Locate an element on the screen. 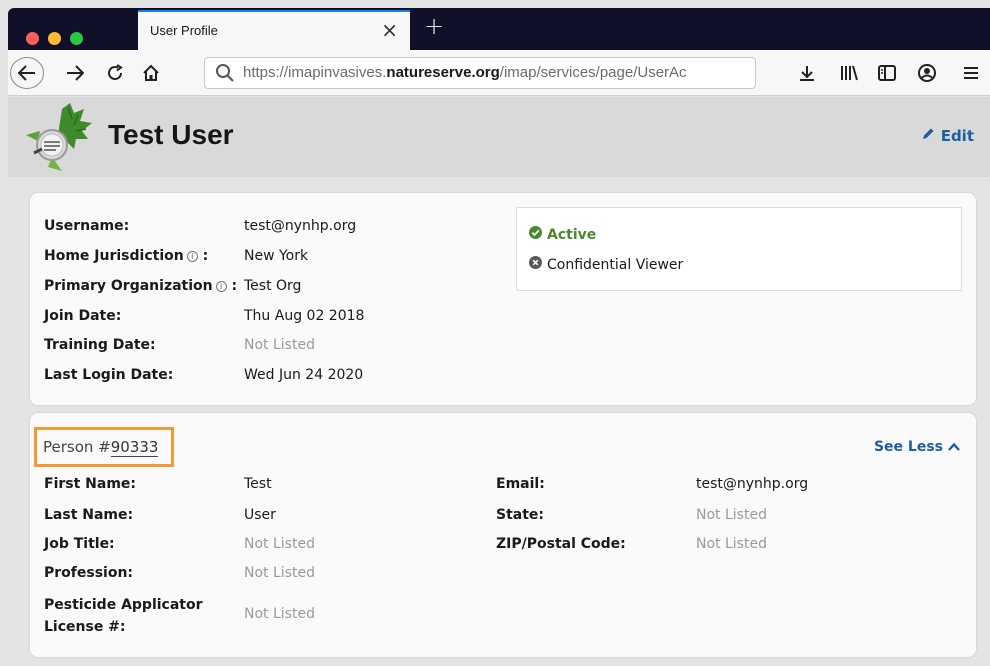  home-jurisdiction-label: Home Jurisdiction i : is located at coordinates (126, 256).